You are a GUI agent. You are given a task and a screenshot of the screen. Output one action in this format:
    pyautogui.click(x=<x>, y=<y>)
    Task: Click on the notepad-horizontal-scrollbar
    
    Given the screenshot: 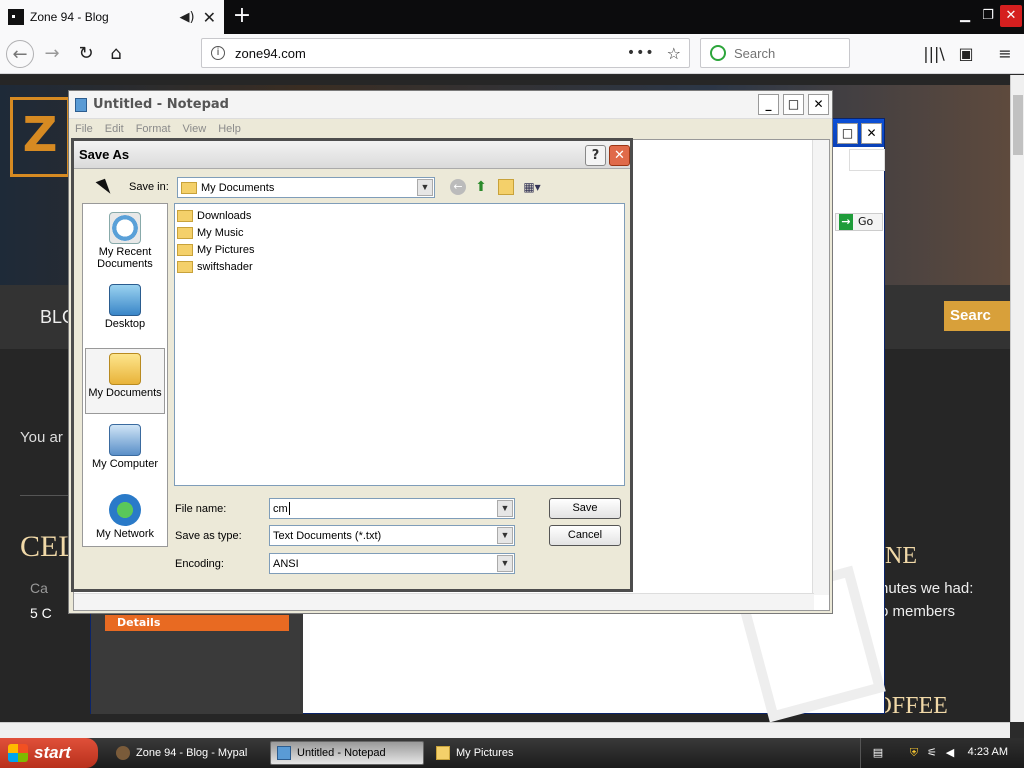 What is the action you would take?
    pyautogui.click(x=444, y=601)
    